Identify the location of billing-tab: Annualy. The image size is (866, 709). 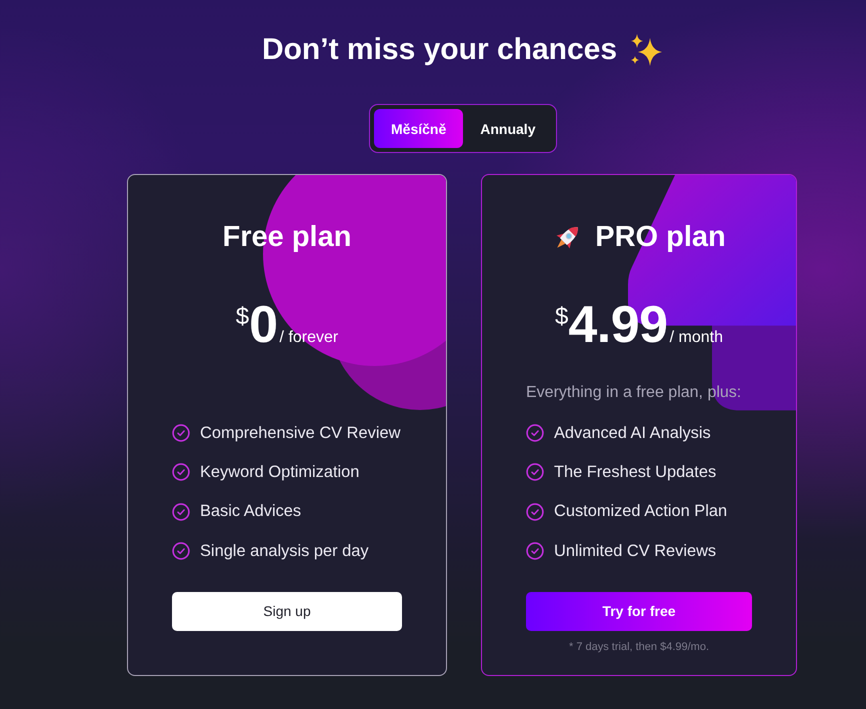
(507, 128).